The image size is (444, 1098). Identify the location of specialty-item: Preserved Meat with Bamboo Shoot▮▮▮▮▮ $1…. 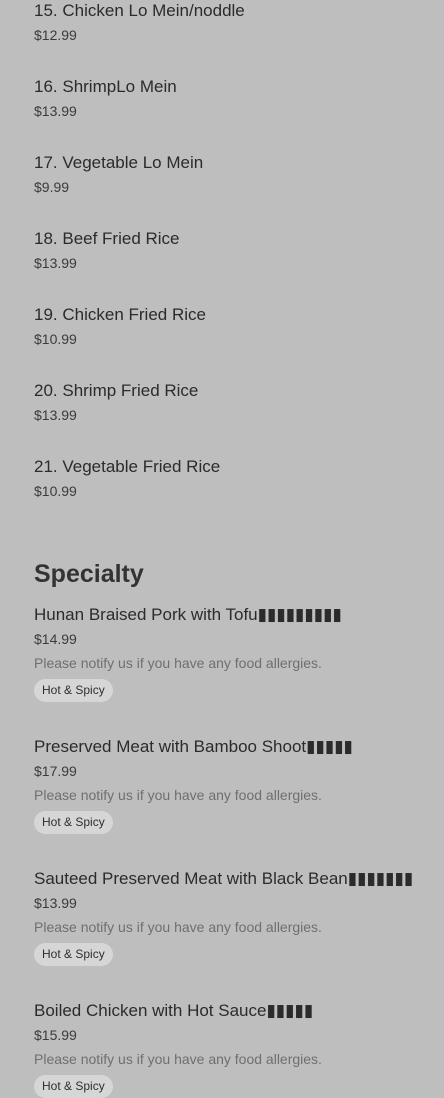
(234, 785).